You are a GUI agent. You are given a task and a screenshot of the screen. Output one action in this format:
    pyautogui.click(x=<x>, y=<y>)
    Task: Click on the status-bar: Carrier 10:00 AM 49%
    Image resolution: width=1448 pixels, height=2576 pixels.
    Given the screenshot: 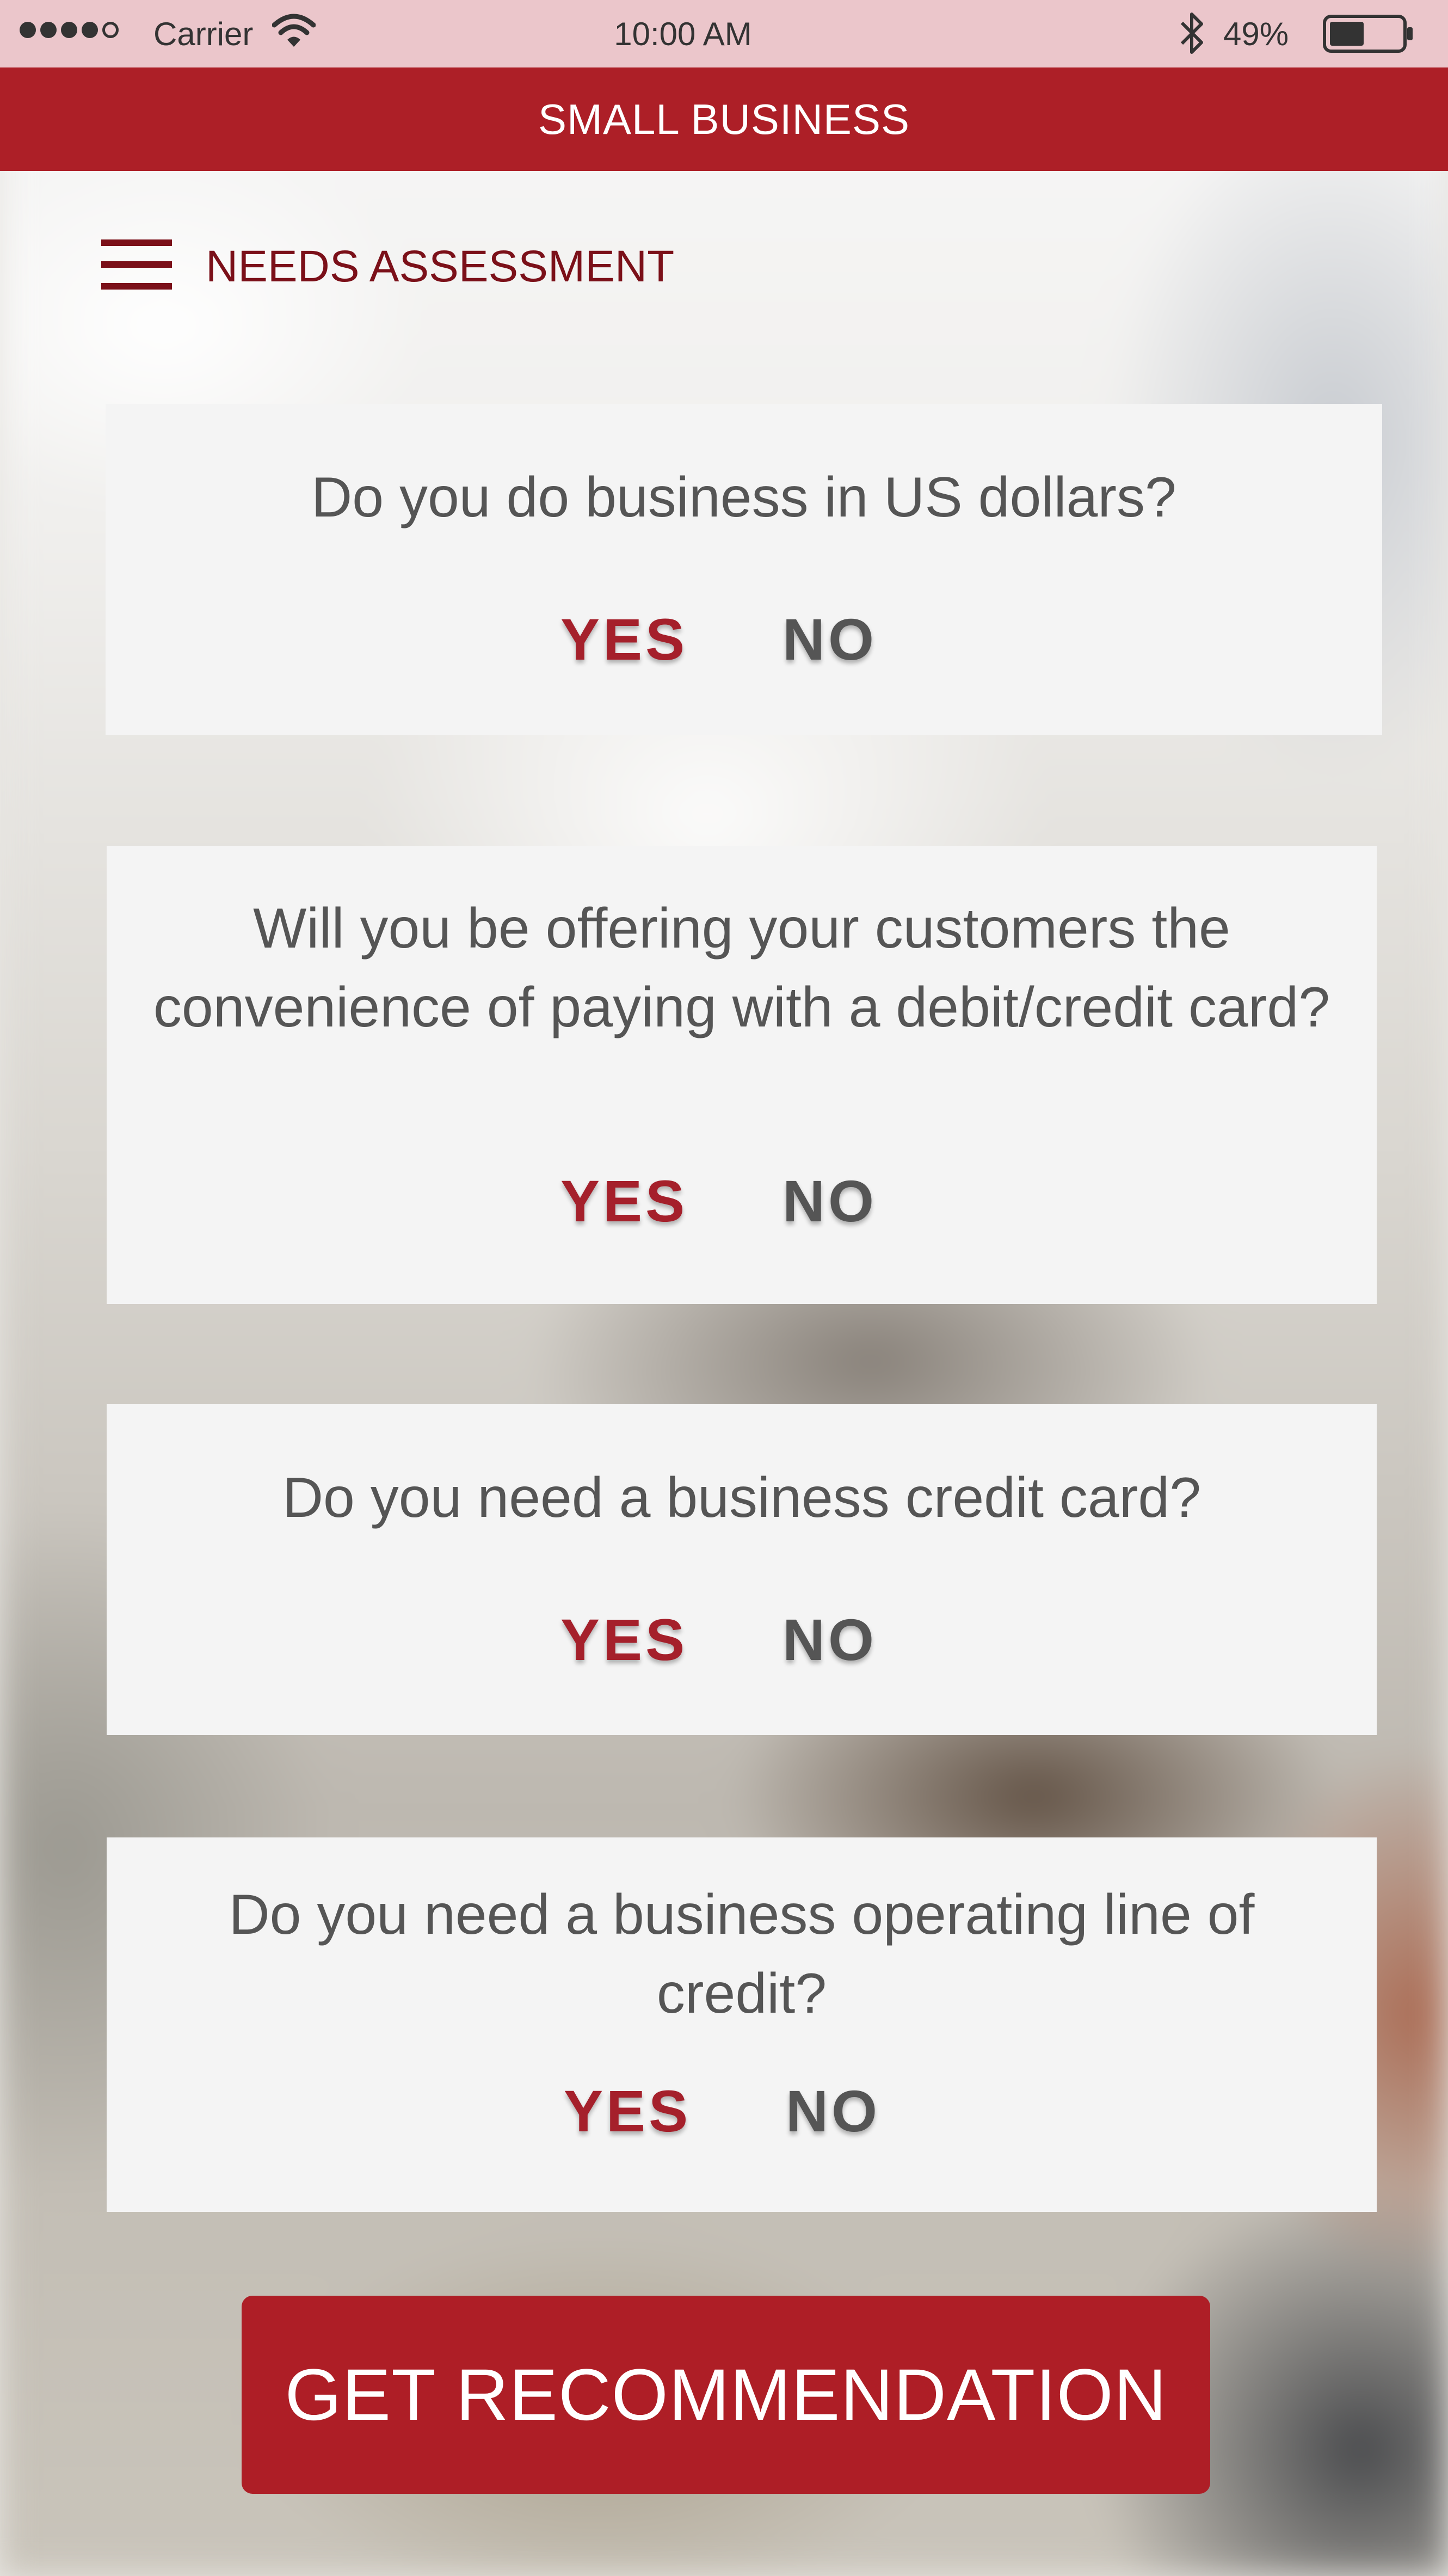 What is the action you would take?
    pyautogui.click(x=724, y=33)
    